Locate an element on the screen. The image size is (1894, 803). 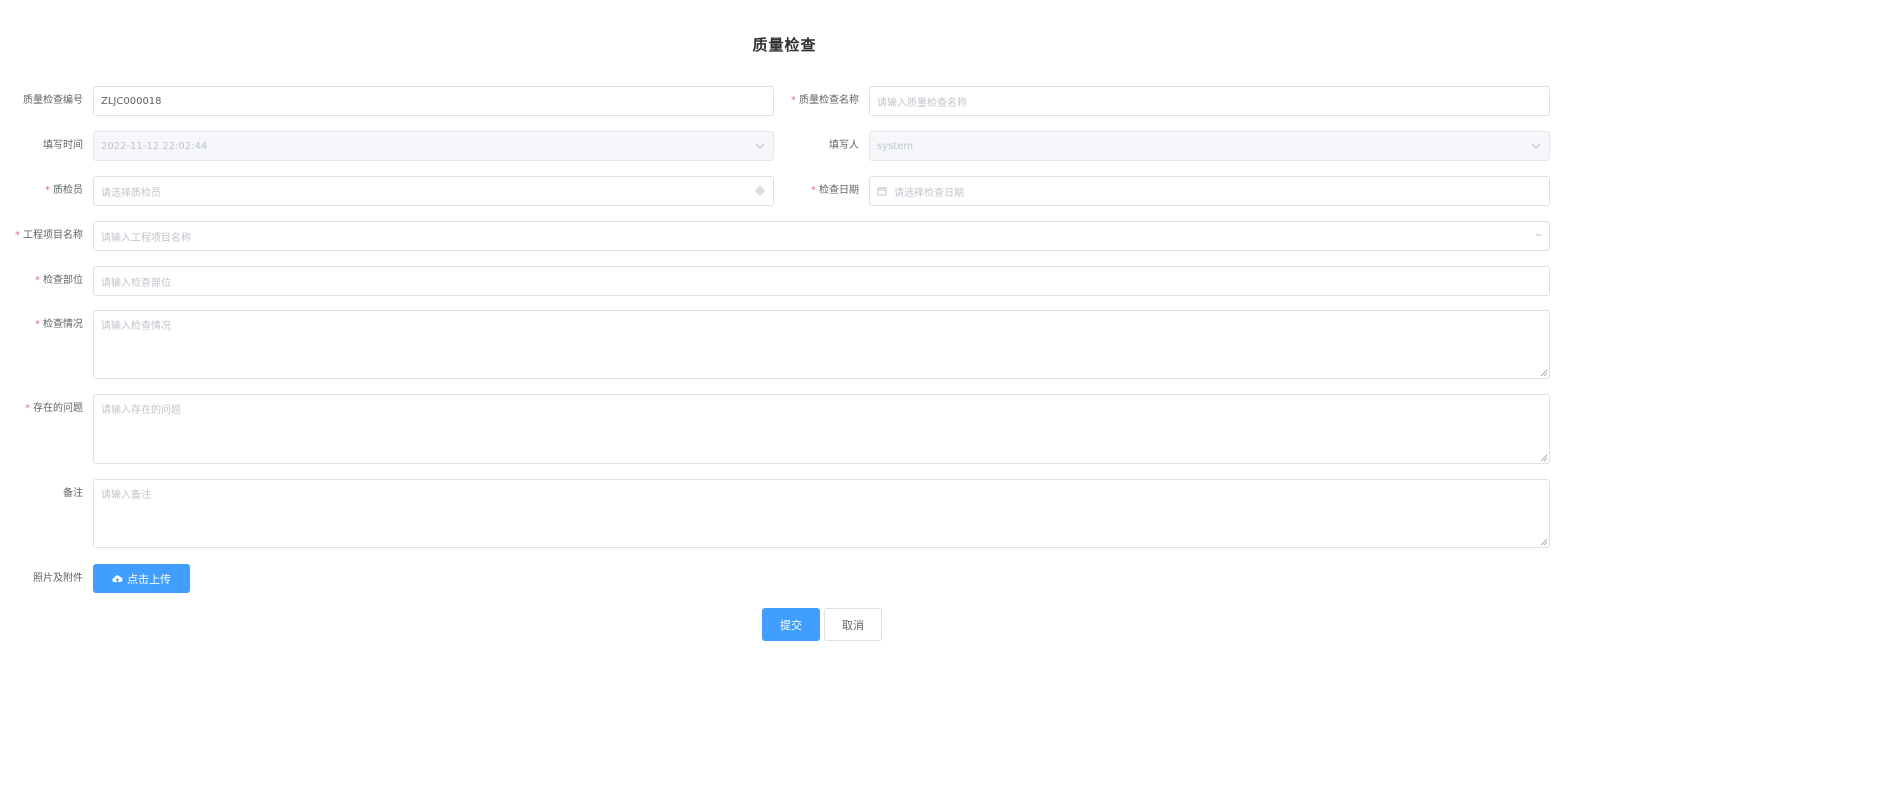
fill-time-label: 填写时间 is located at coordinates (63, 145).